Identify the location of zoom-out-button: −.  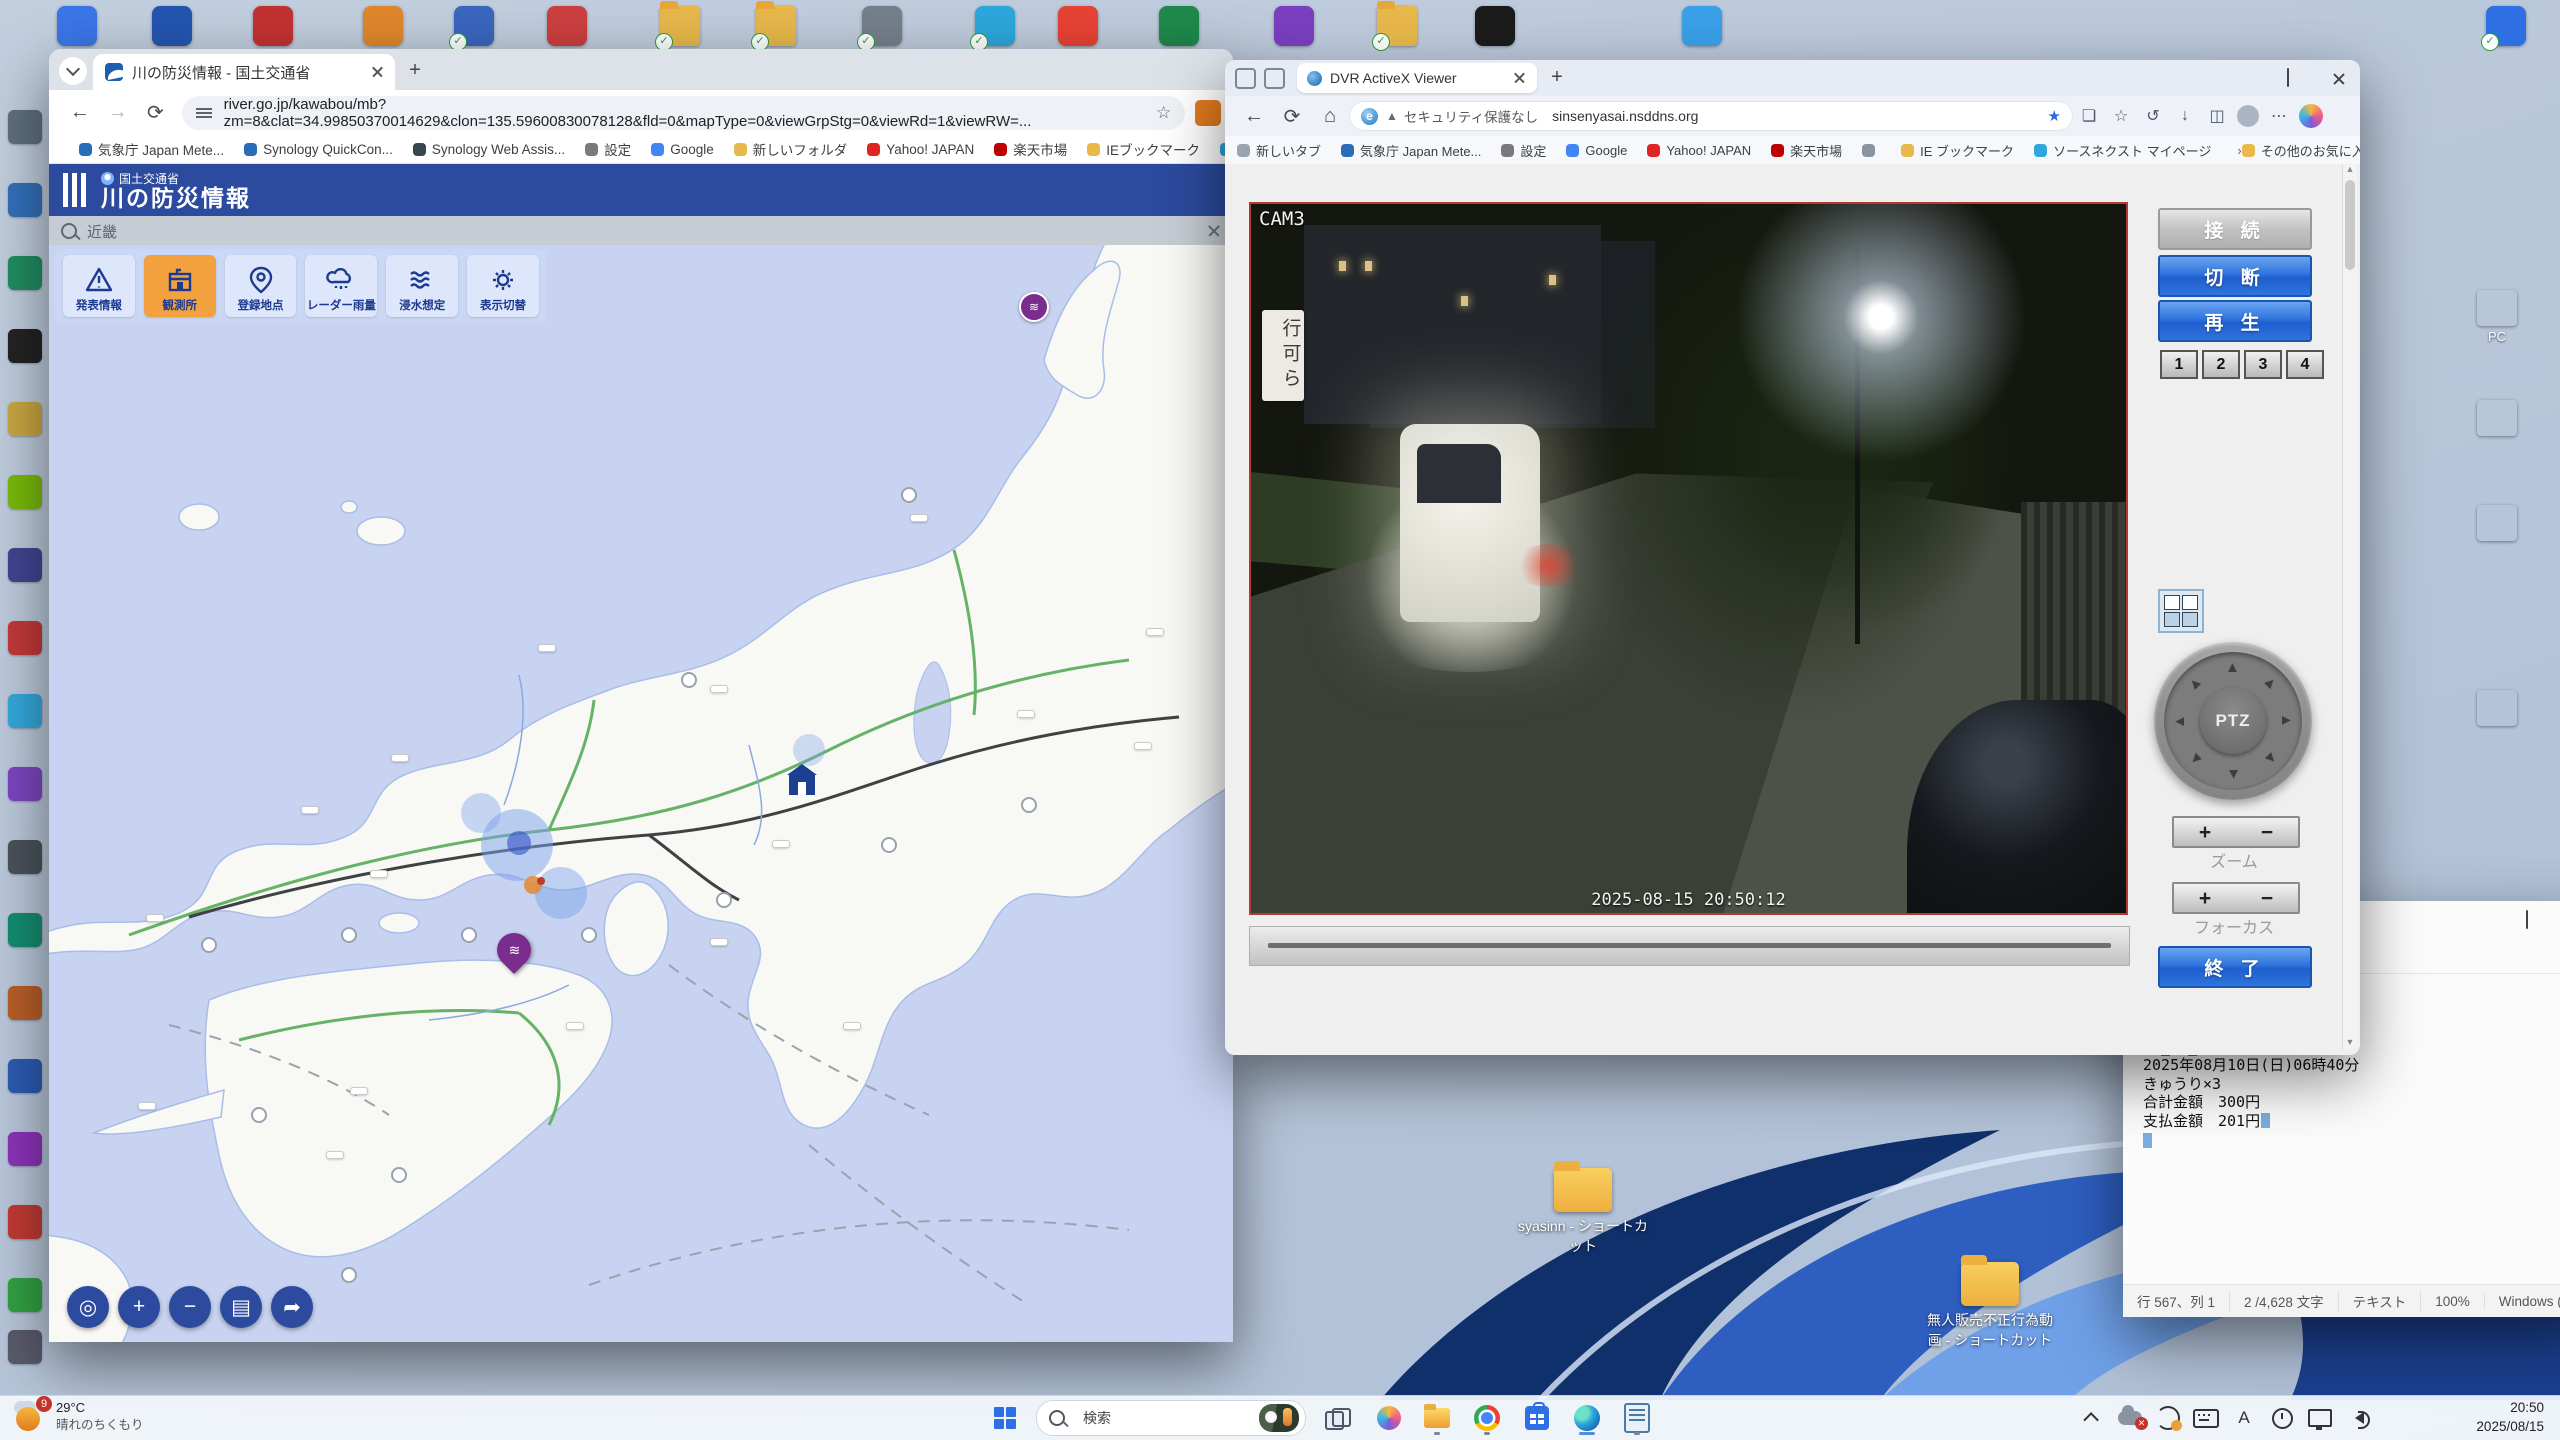
(190, 1307).